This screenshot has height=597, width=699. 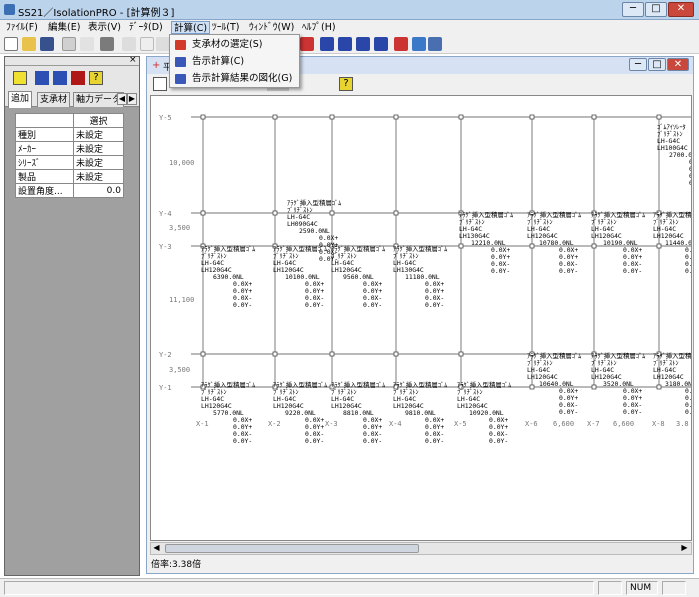 What do you see at coordinates (147, 44) in the screenshot?
I see `copy-icon` at bounding box center [147, 44].